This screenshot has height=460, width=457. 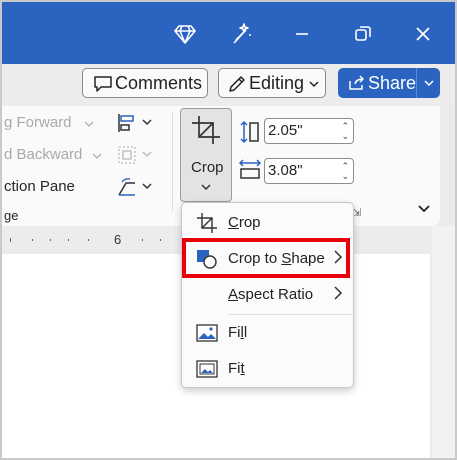 What do you see at coordinates (118, 239) in the screenshot?
I see `ruler-mark: 6` at bounding box center [118, 239].